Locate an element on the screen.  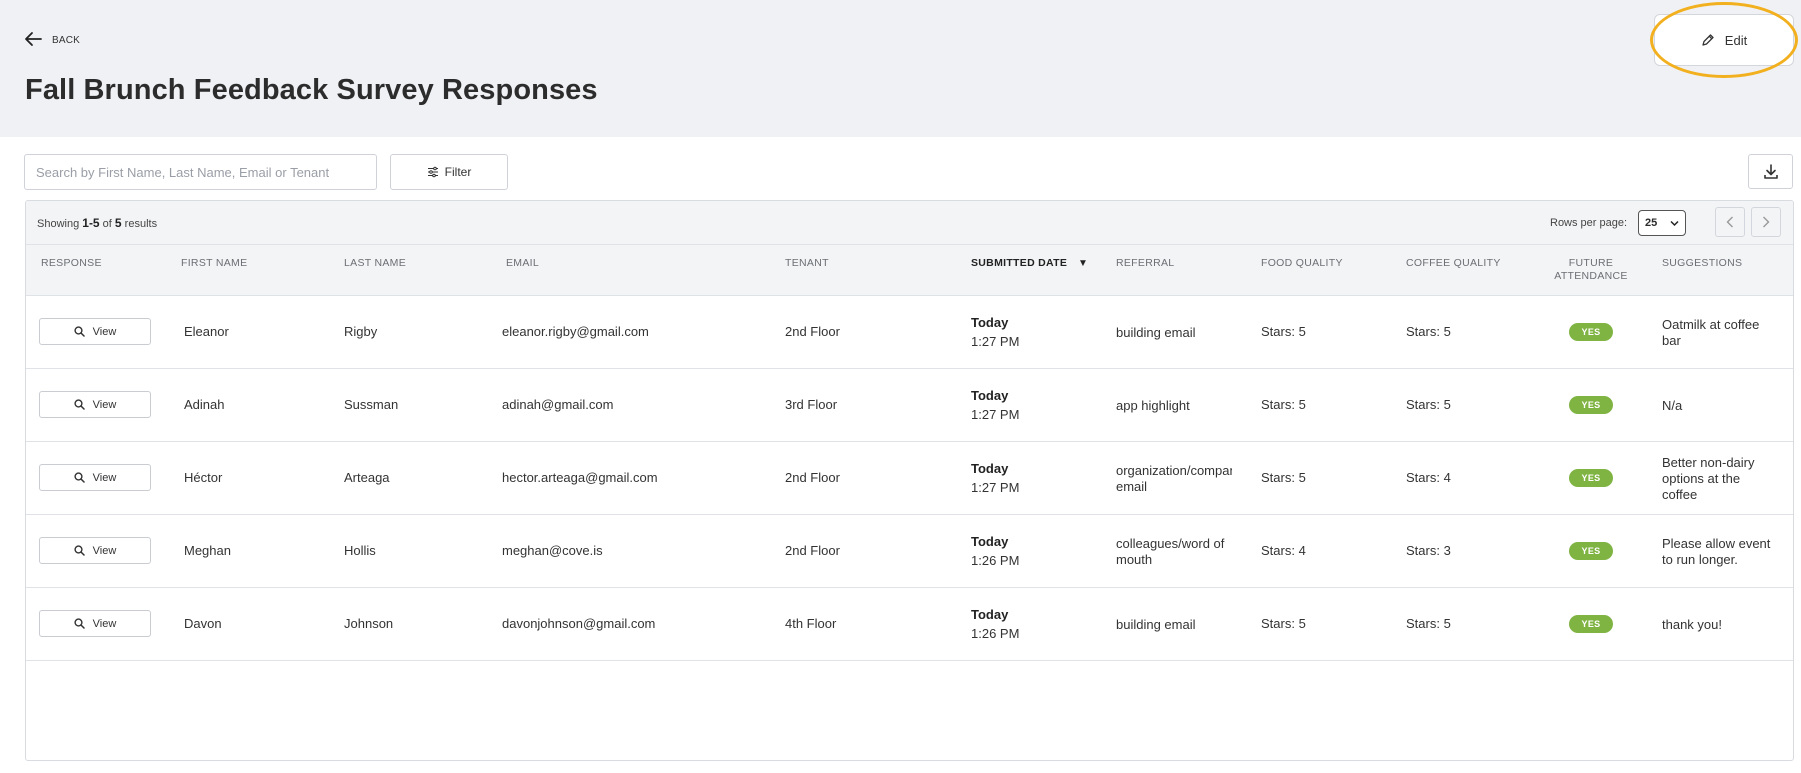
back-label: BACK is located at coordinates (66, 40).